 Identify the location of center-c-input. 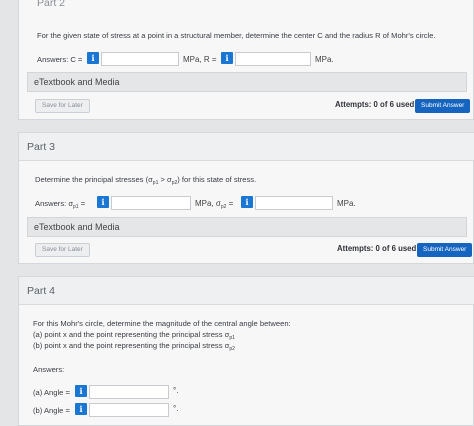
(140, 59).